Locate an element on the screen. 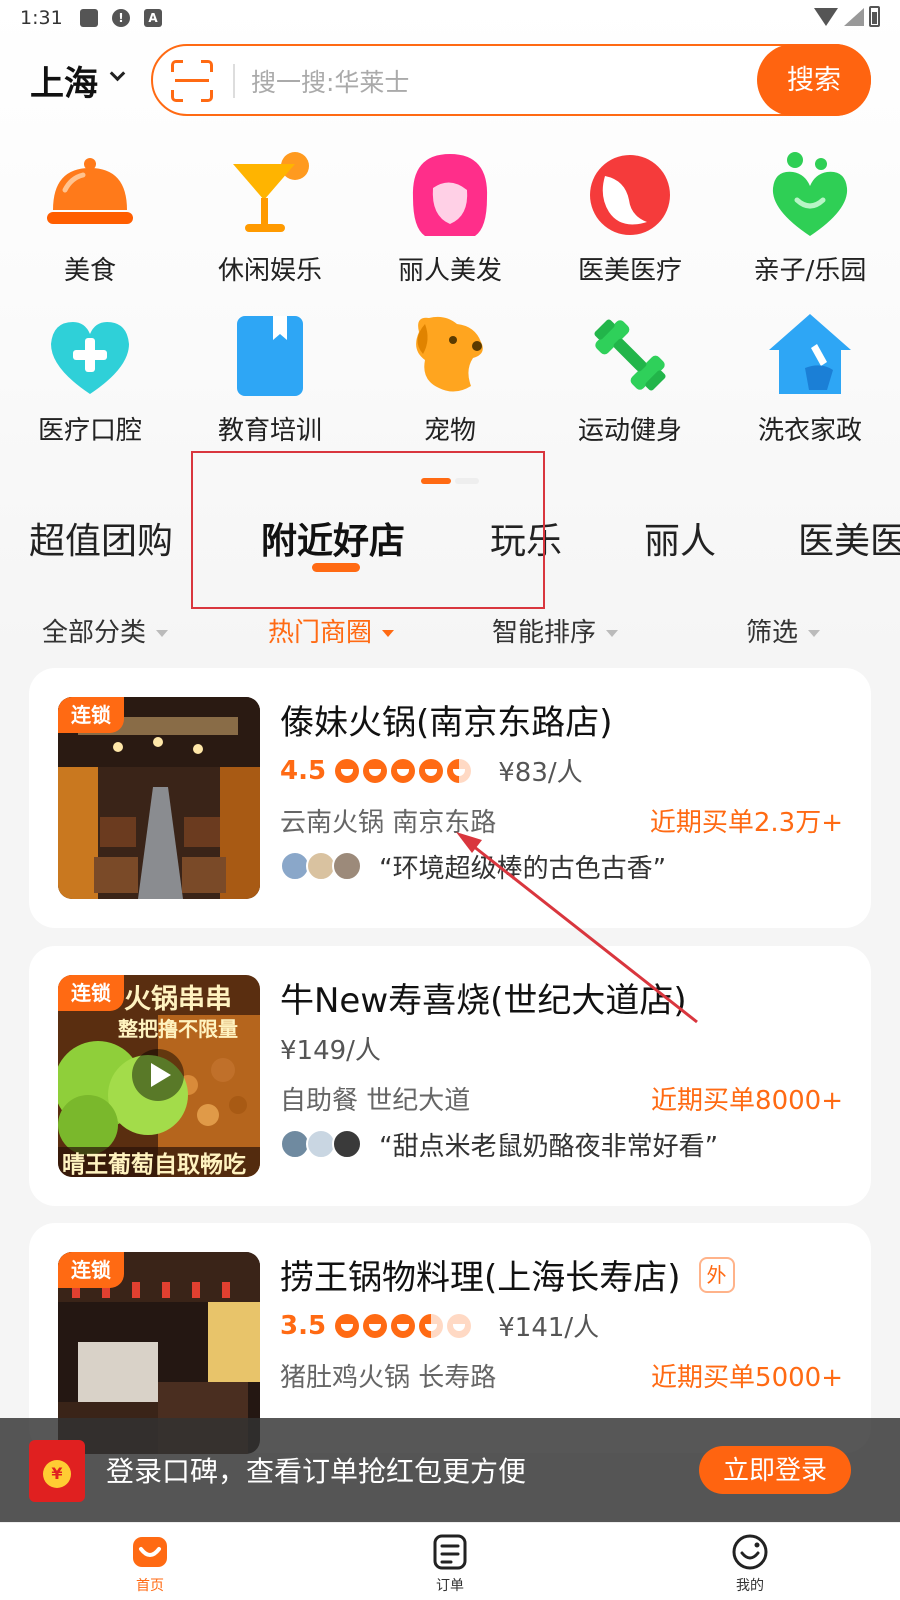 The image size is (900, 1600). search-button: 搜索 is located at coordinates (814, 80).